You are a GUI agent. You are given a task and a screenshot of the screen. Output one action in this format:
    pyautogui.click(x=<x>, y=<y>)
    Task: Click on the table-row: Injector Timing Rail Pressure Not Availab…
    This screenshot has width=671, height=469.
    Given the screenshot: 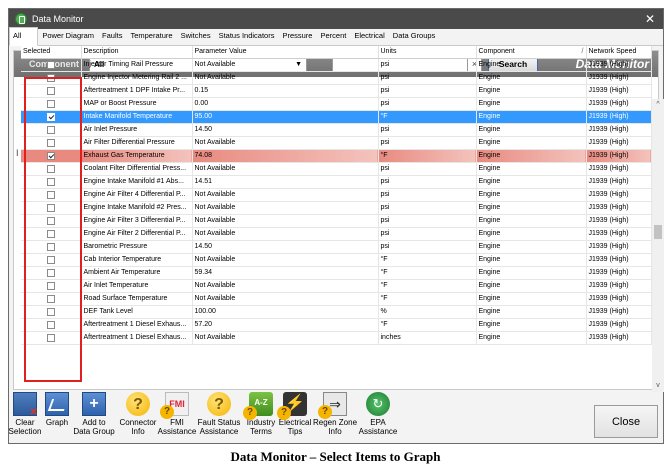 What is the action you would take?
    pyautogui.click(x=336, y=65)
    